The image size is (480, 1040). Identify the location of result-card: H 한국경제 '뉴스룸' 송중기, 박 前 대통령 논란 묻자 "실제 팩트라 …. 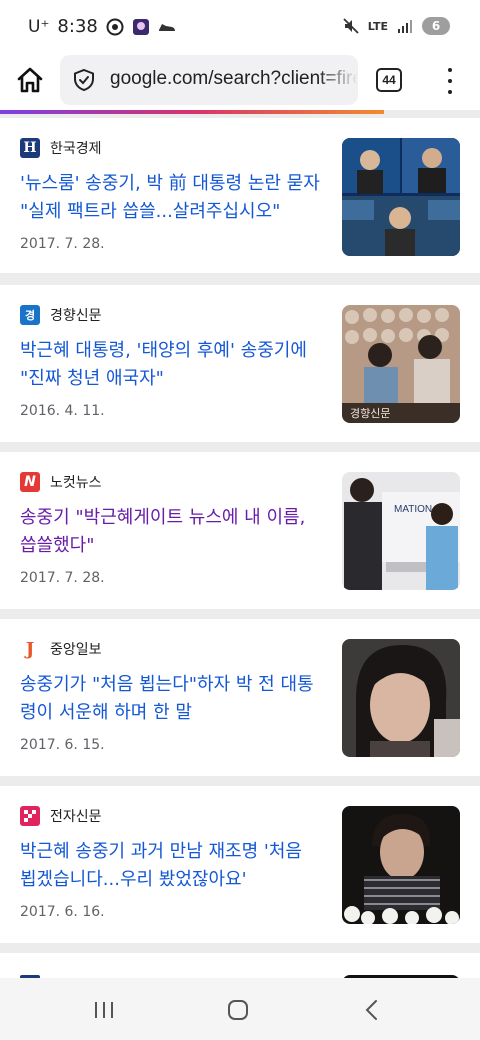
(240, 195).